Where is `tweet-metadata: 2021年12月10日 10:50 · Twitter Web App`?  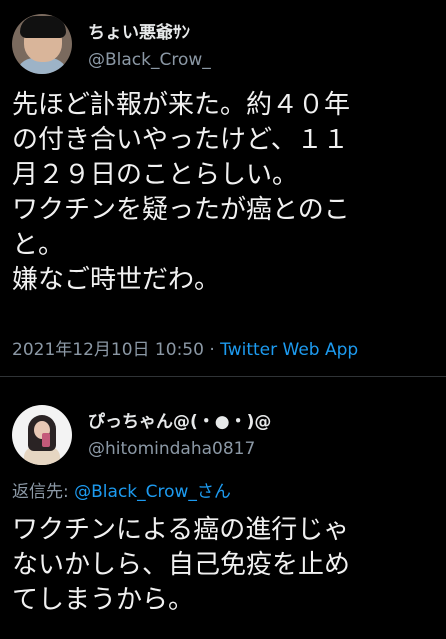 tweet-metadata: 2021年12月10日 10:50 · Twitter Web App is located at coordinates (185, 347).